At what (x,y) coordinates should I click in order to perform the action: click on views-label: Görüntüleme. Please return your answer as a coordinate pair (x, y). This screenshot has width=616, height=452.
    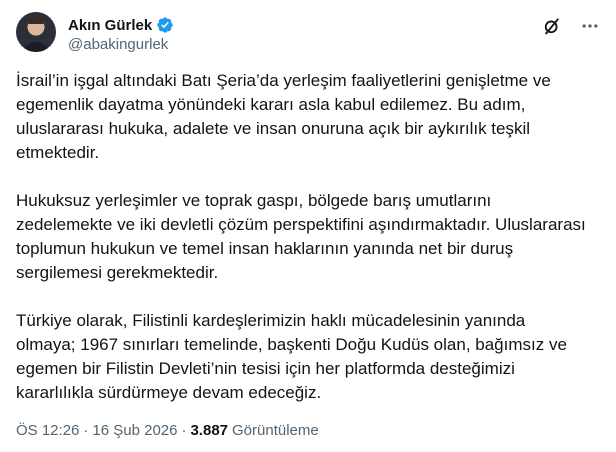
    Looking at the image, I should click on (275, 430).